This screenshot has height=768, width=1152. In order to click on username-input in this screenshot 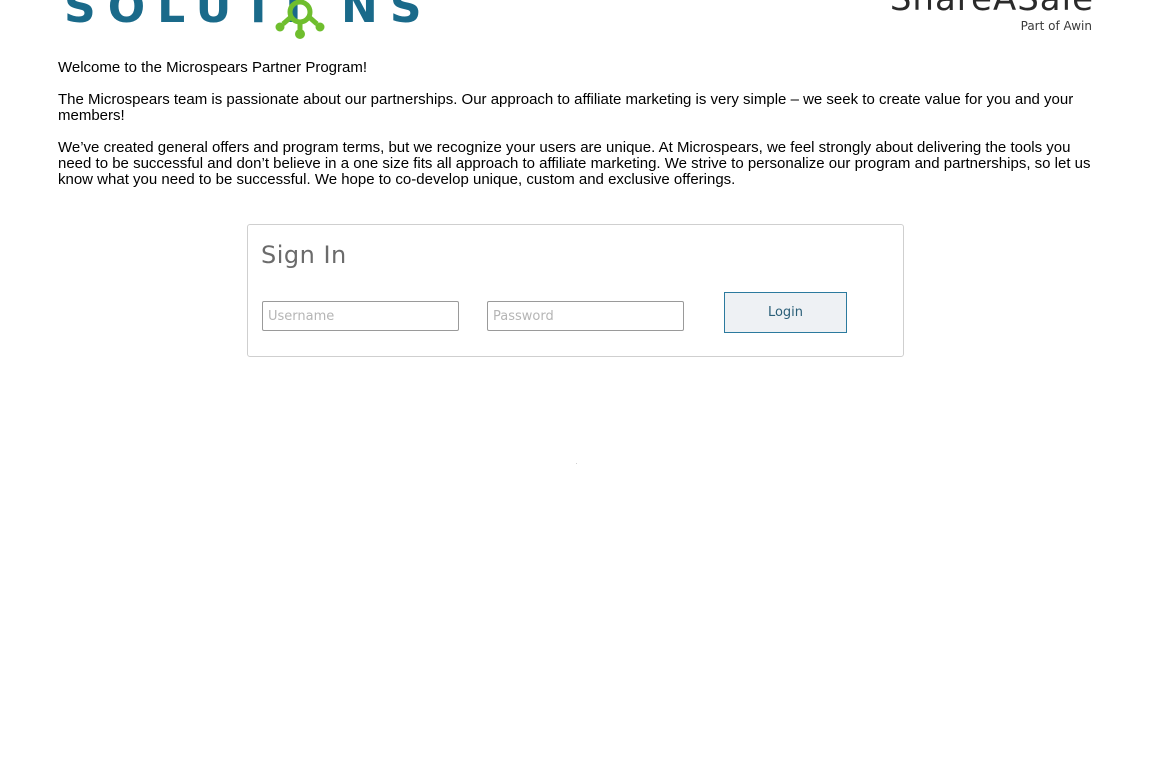, I will do `click(360, 316)`.